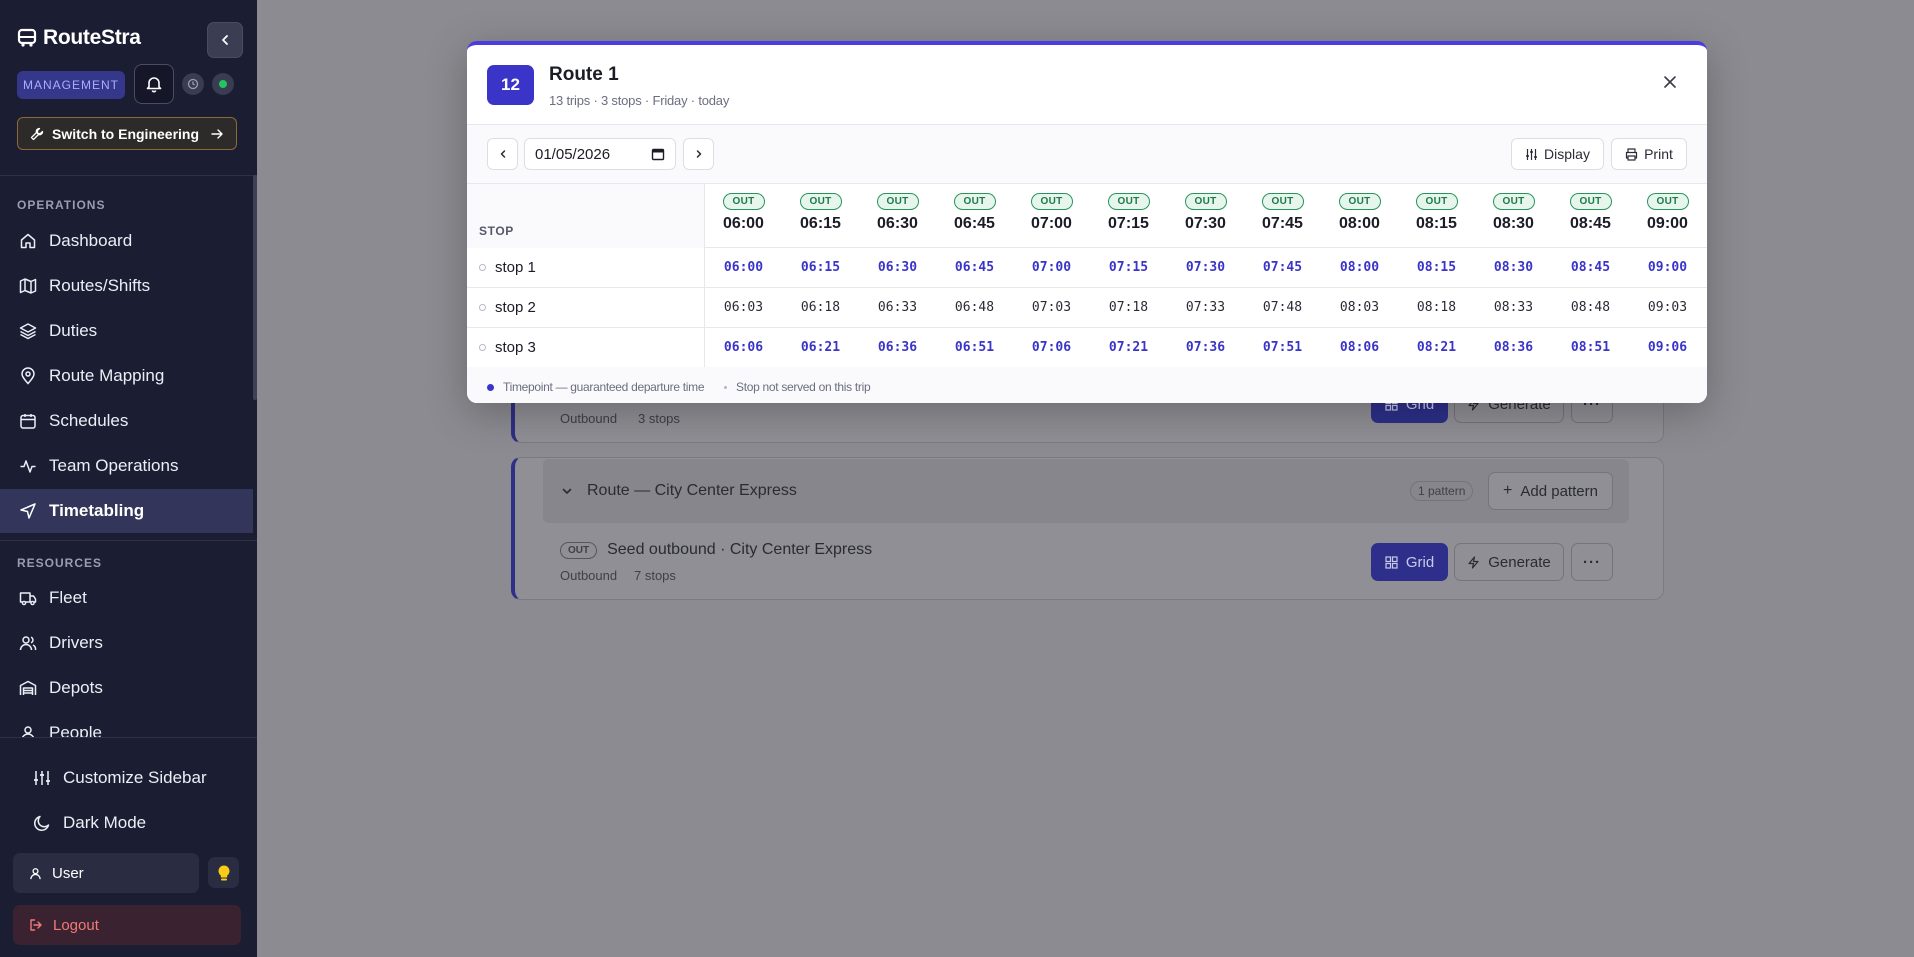  Describe the element at coordinates (1282, 307) in the screenshot. I see `time-cell: 07:48` at that location.